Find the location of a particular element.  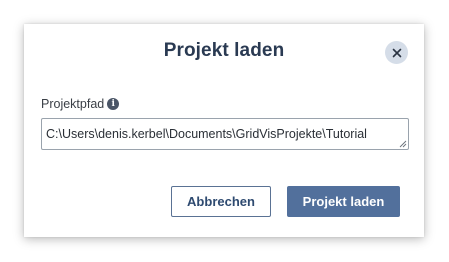

project-path-label-row: Projektpfad i is located at coordinates (80, 104).